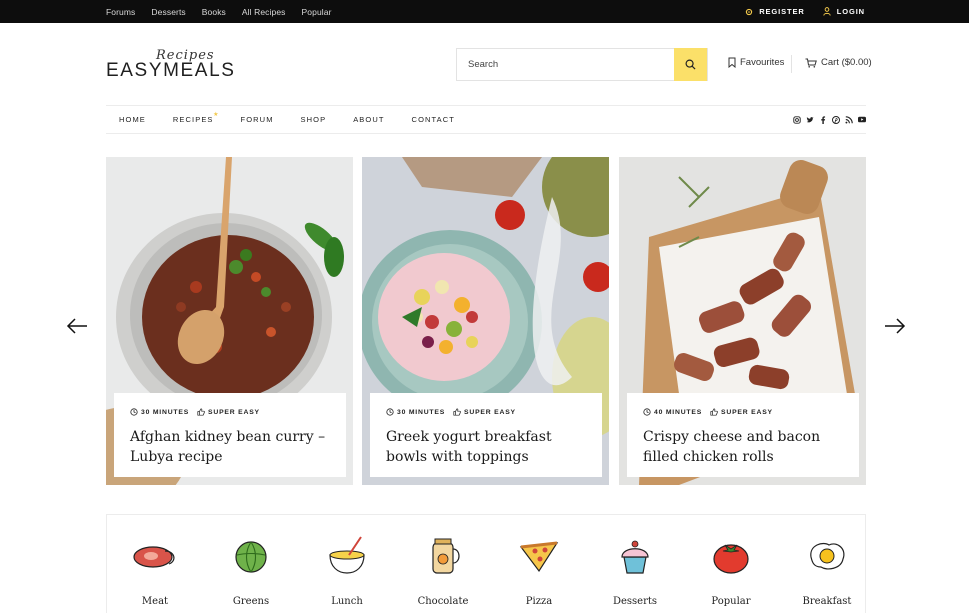  Describe the element at coordinates (862, 120) in the screenshot. I see `youtube-icon` at that location.